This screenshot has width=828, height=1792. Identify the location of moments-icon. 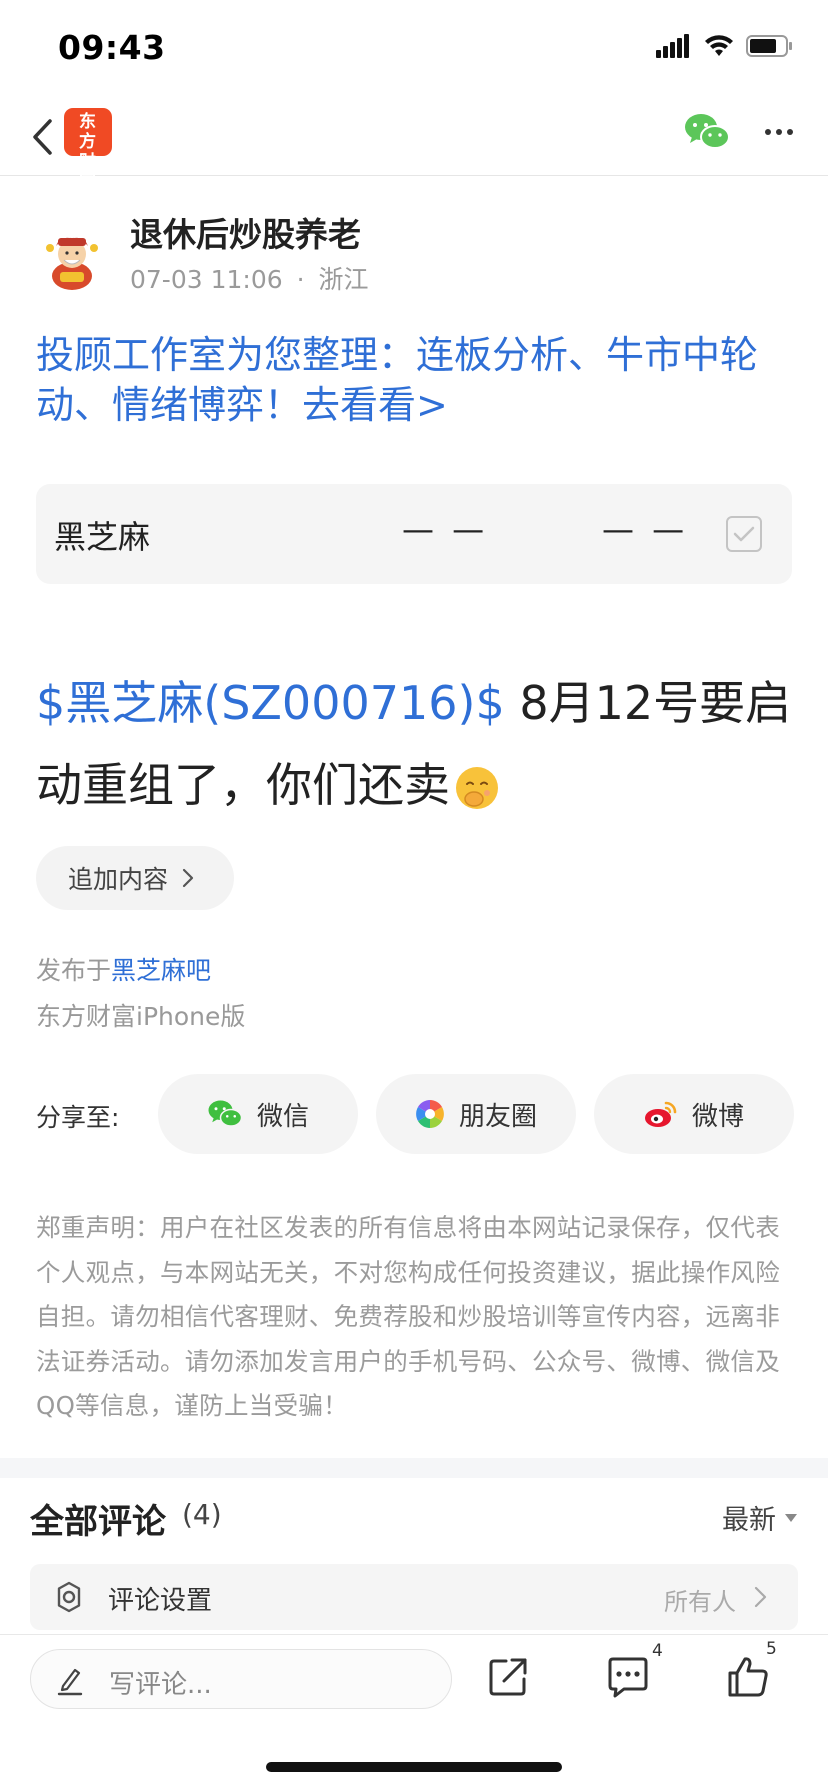
(430, 1114).